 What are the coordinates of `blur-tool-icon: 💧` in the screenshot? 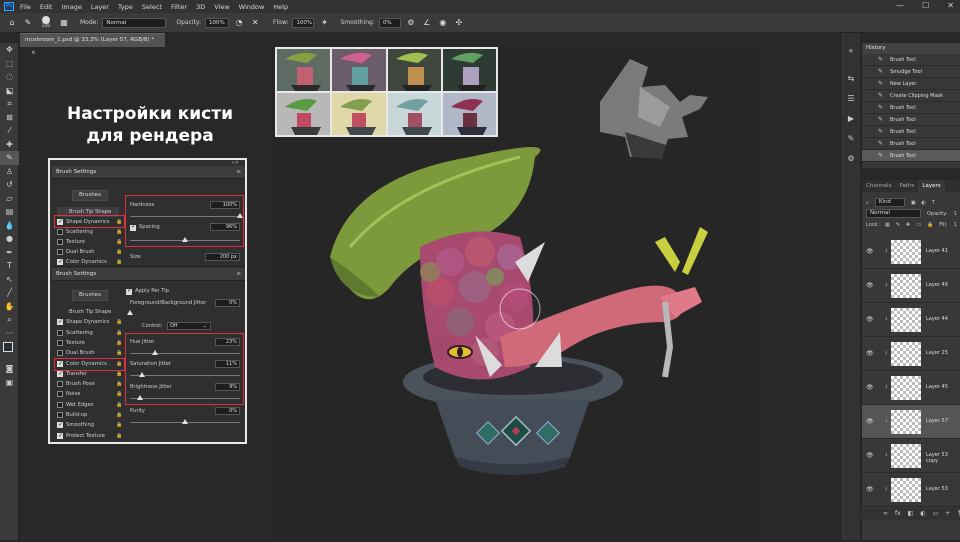 It's located at (9, 226).